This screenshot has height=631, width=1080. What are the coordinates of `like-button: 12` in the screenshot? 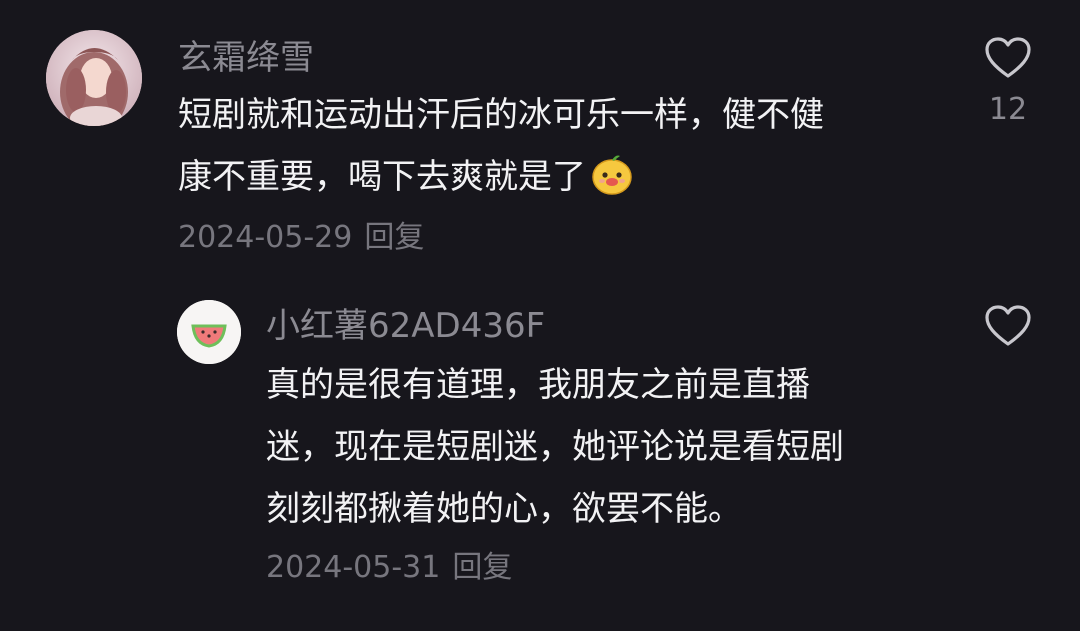 It's located at (1008, 82).